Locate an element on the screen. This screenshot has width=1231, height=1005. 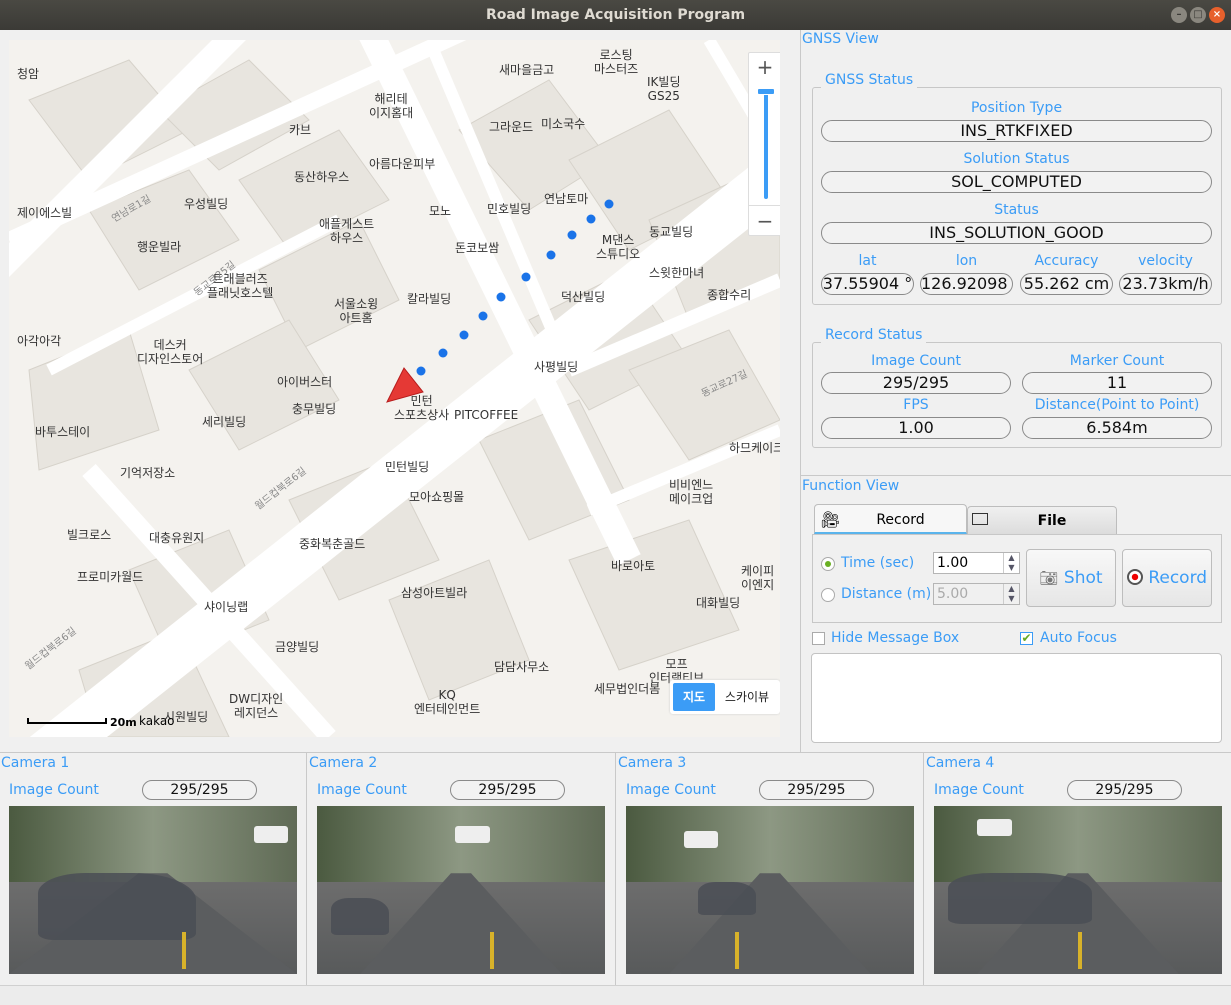
map-place-label: 행운빌라 is located at coordinates (159, 247).